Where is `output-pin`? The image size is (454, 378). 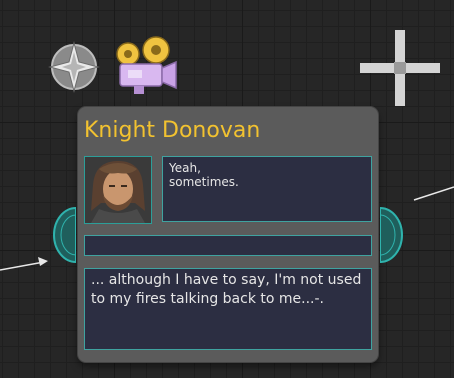
output-pin is located at coordinates (392, 235).